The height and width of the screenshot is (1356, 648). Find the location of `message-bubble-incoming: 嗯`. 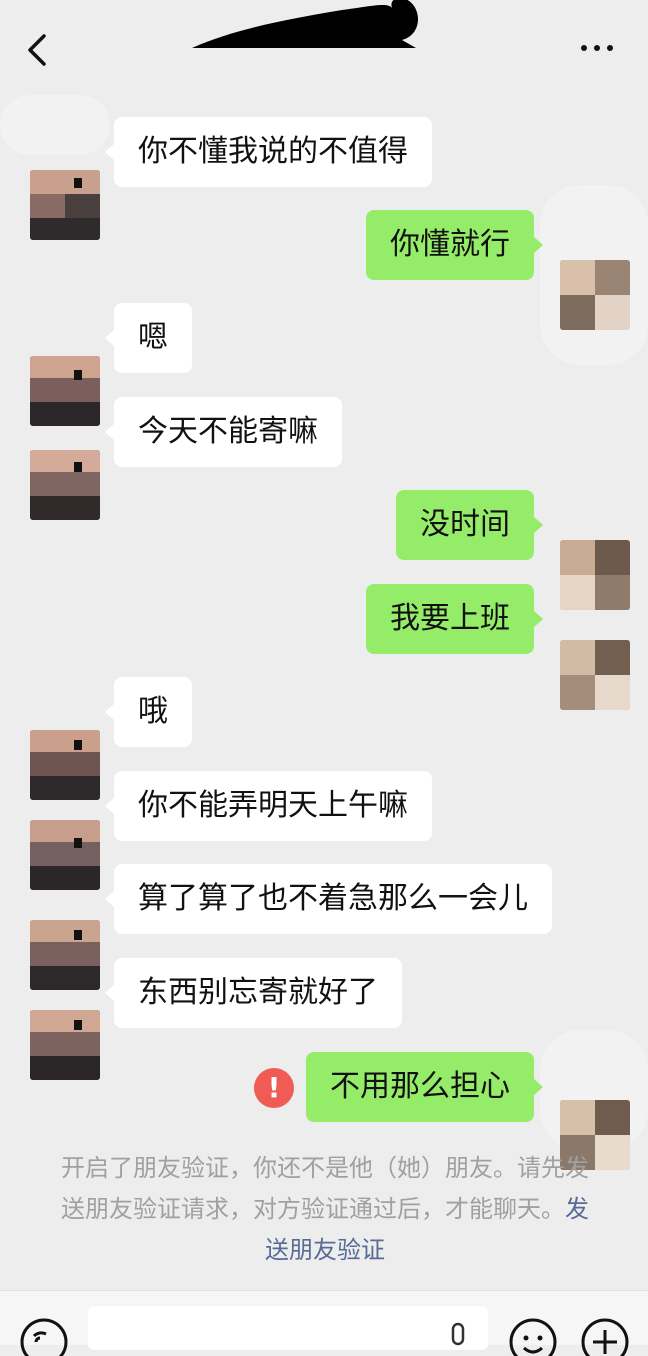

message-bubble-incoming: 嗯 is located at coordinates (148, 338).